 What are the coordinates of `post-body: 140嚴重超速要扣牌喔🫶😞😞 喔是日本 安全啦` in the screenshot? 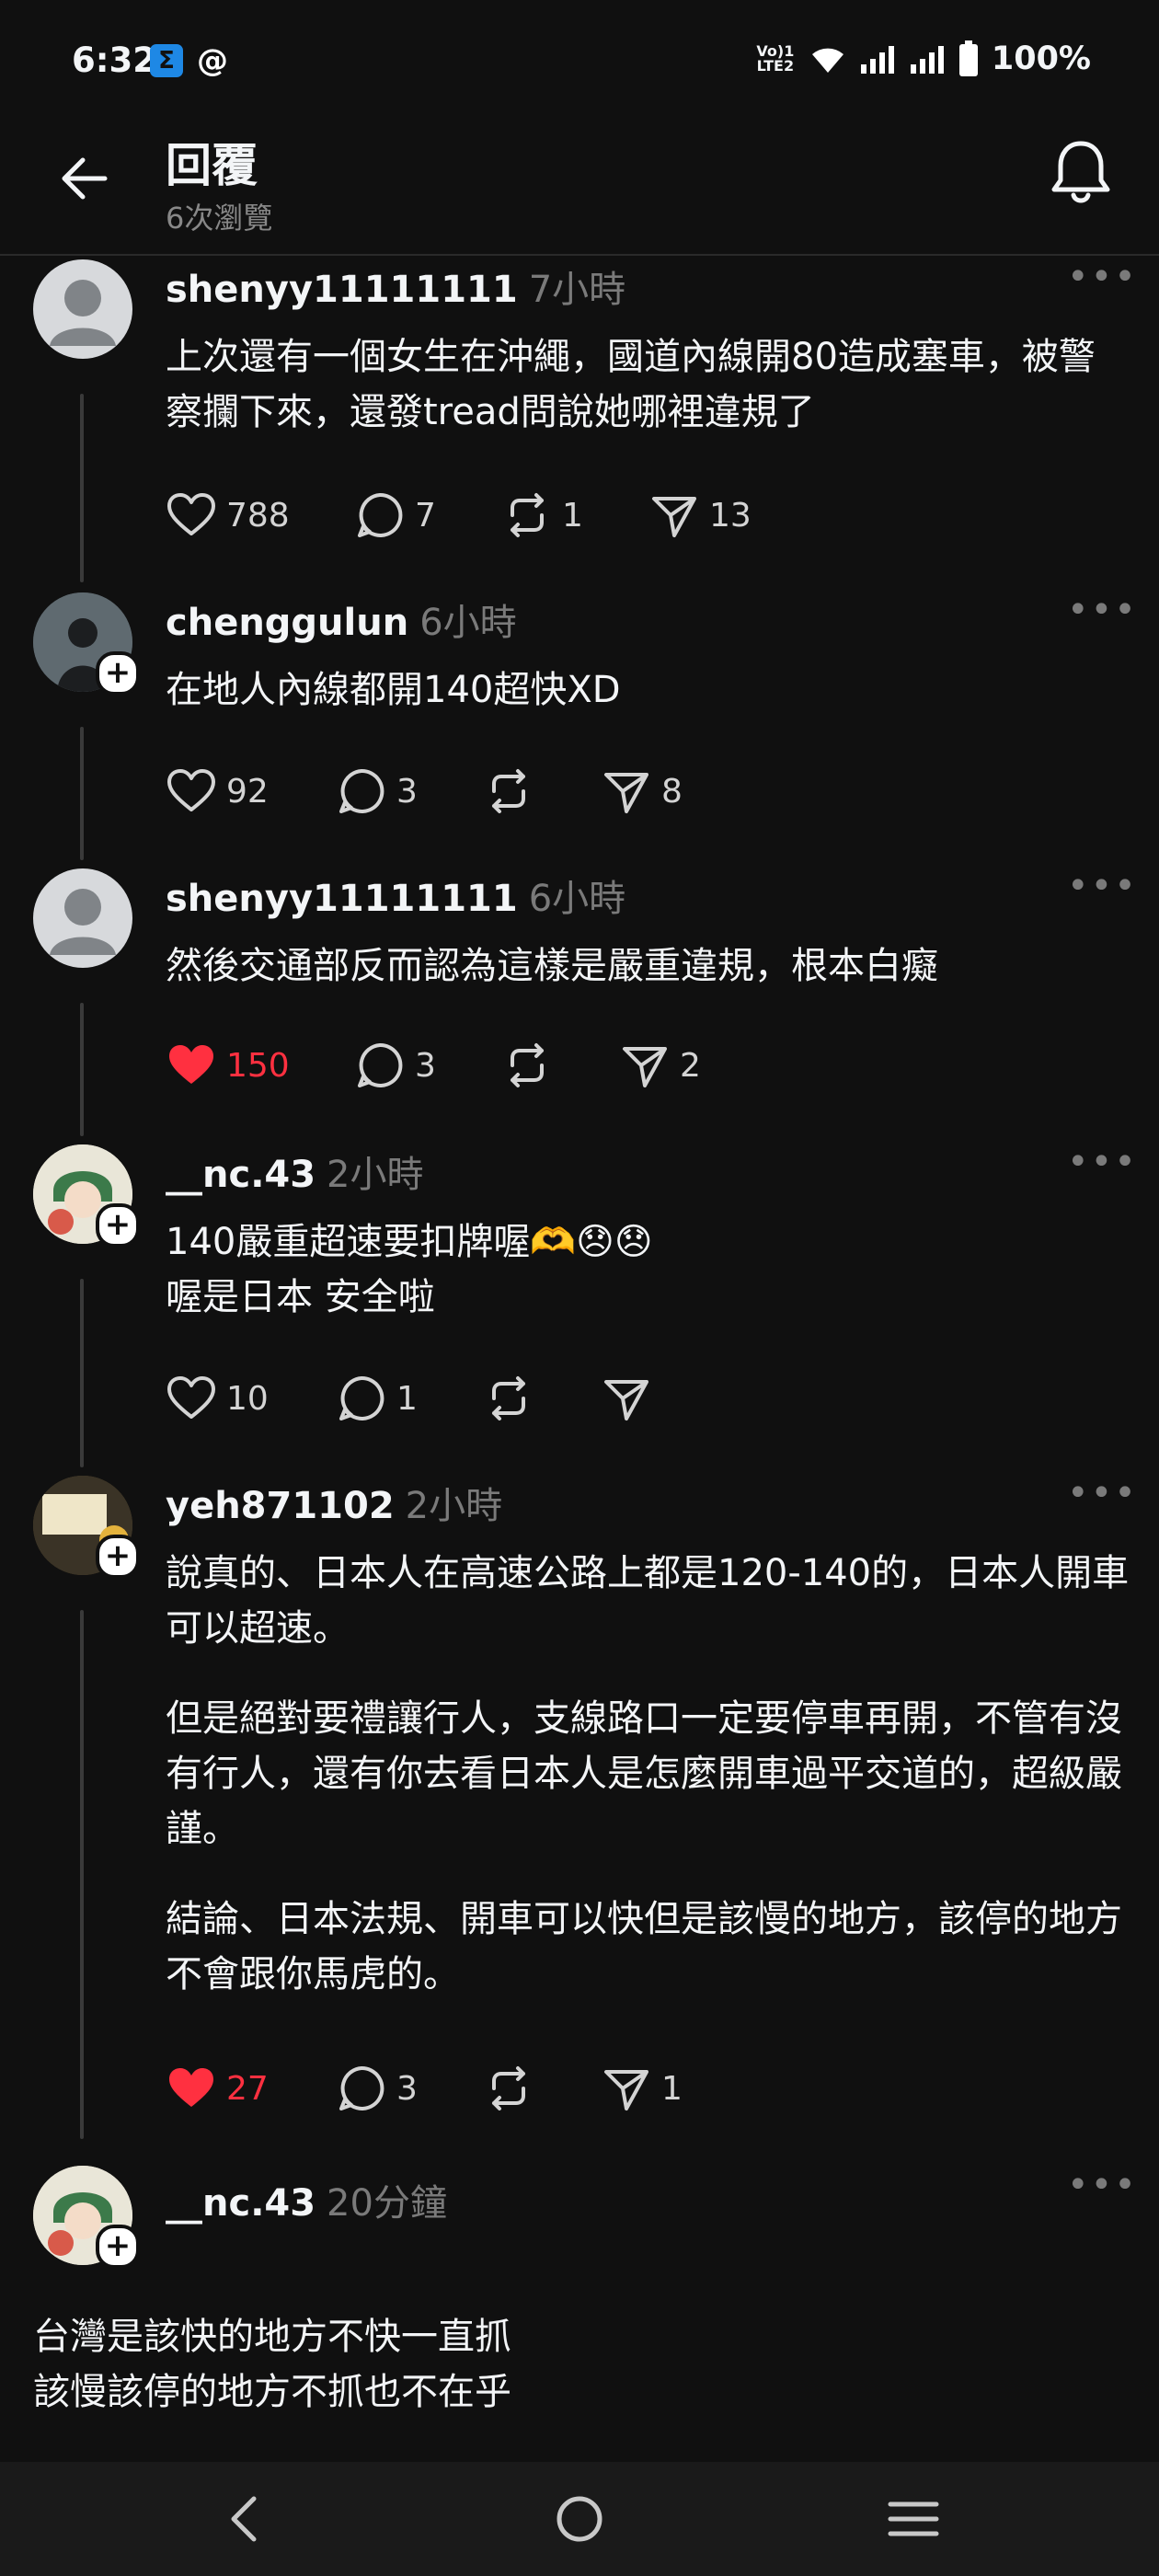 It's located at (648, 1287).